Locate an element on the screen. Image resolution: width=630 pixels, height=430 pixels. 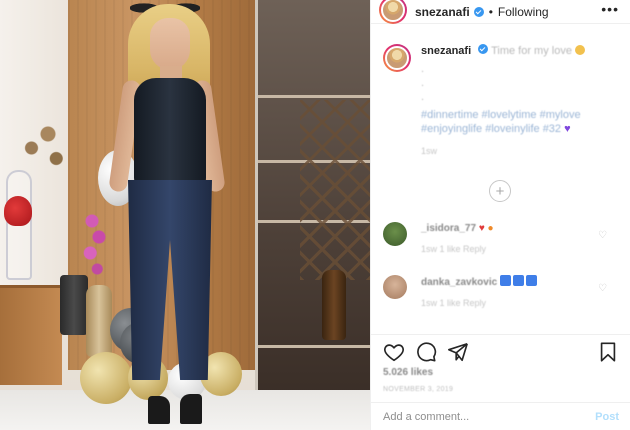
author-username: snezanafi is located at coordinates (442, 12).